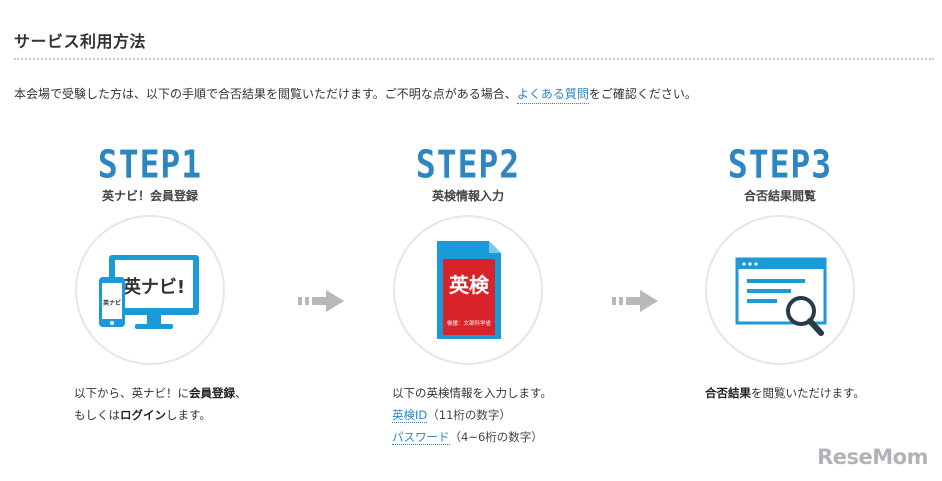 Image resolution: width=942 pixels, height=481 pixels. Describe the element at coordinates (552, 95) in the screenshot. I see `faq-link: よくある質問` at that location.